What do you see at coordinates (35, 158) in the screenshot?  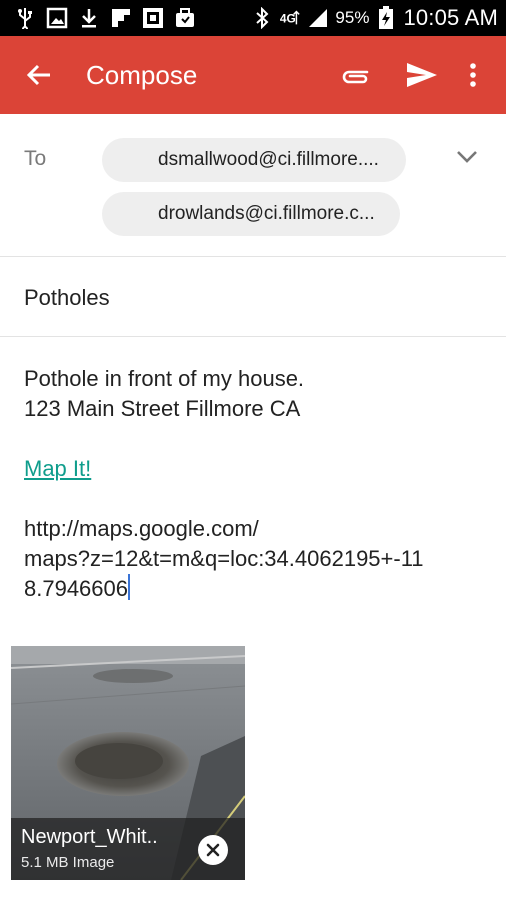 I see `to-label: To` at bounding box center [35, 158].